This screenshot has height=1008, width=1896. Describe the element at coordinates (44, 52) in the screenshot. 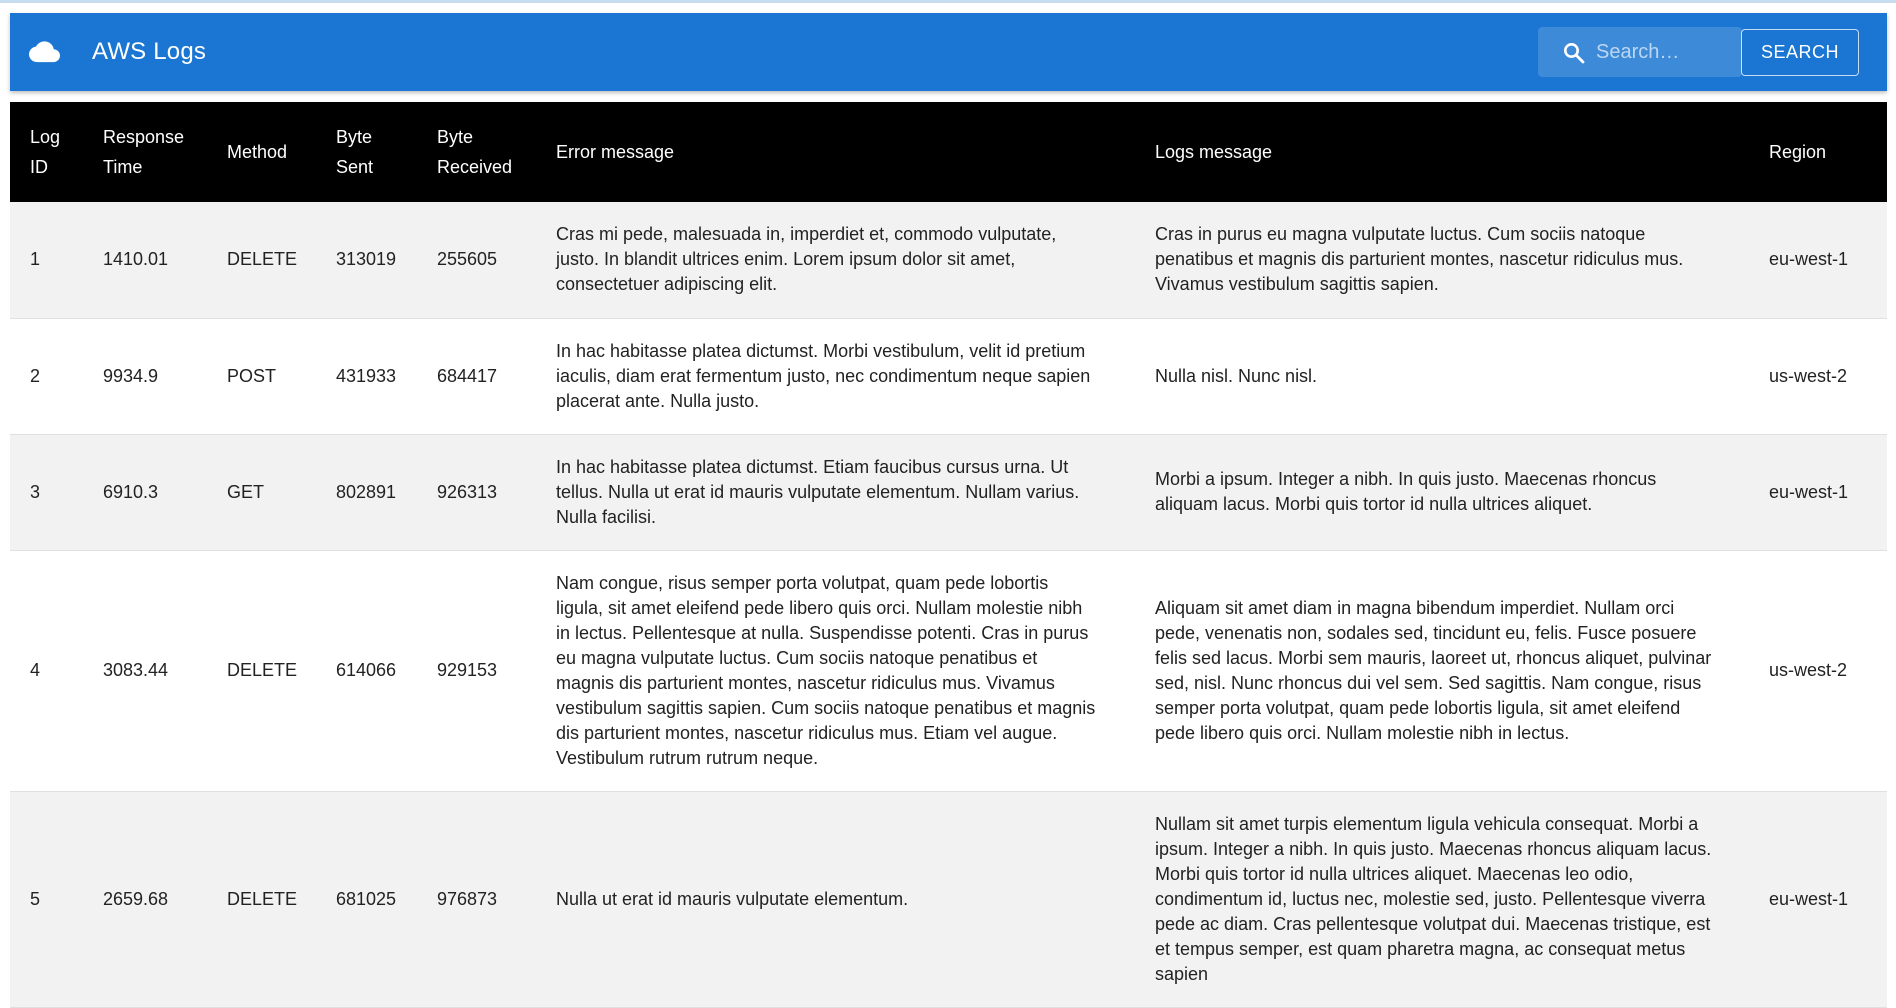

I see `cloud-icon` at that location.